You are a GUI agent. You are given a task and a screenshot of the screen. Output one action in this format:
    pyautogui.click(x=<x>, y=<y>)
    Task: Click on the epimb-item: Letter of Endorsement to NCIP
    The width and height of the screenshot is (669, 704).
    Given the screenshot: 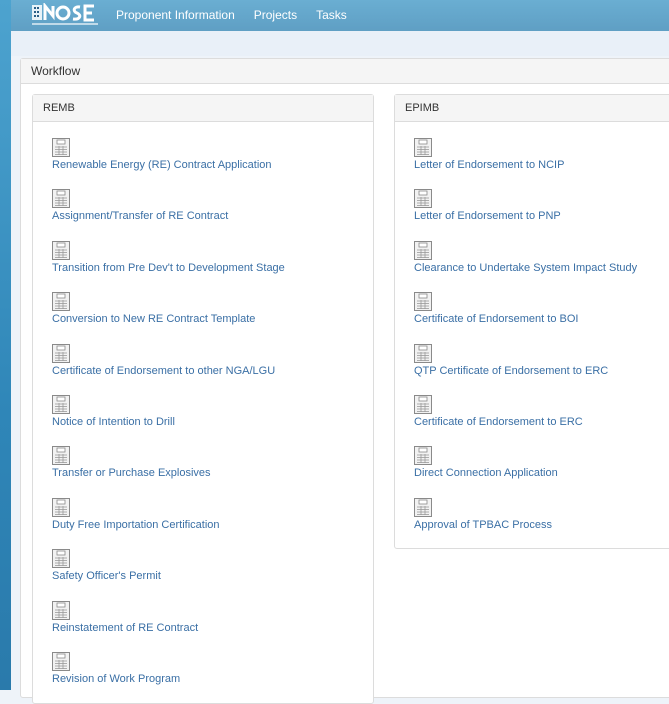 What is the action you would take?
    pyautogui.click(x=489, y=154)
    